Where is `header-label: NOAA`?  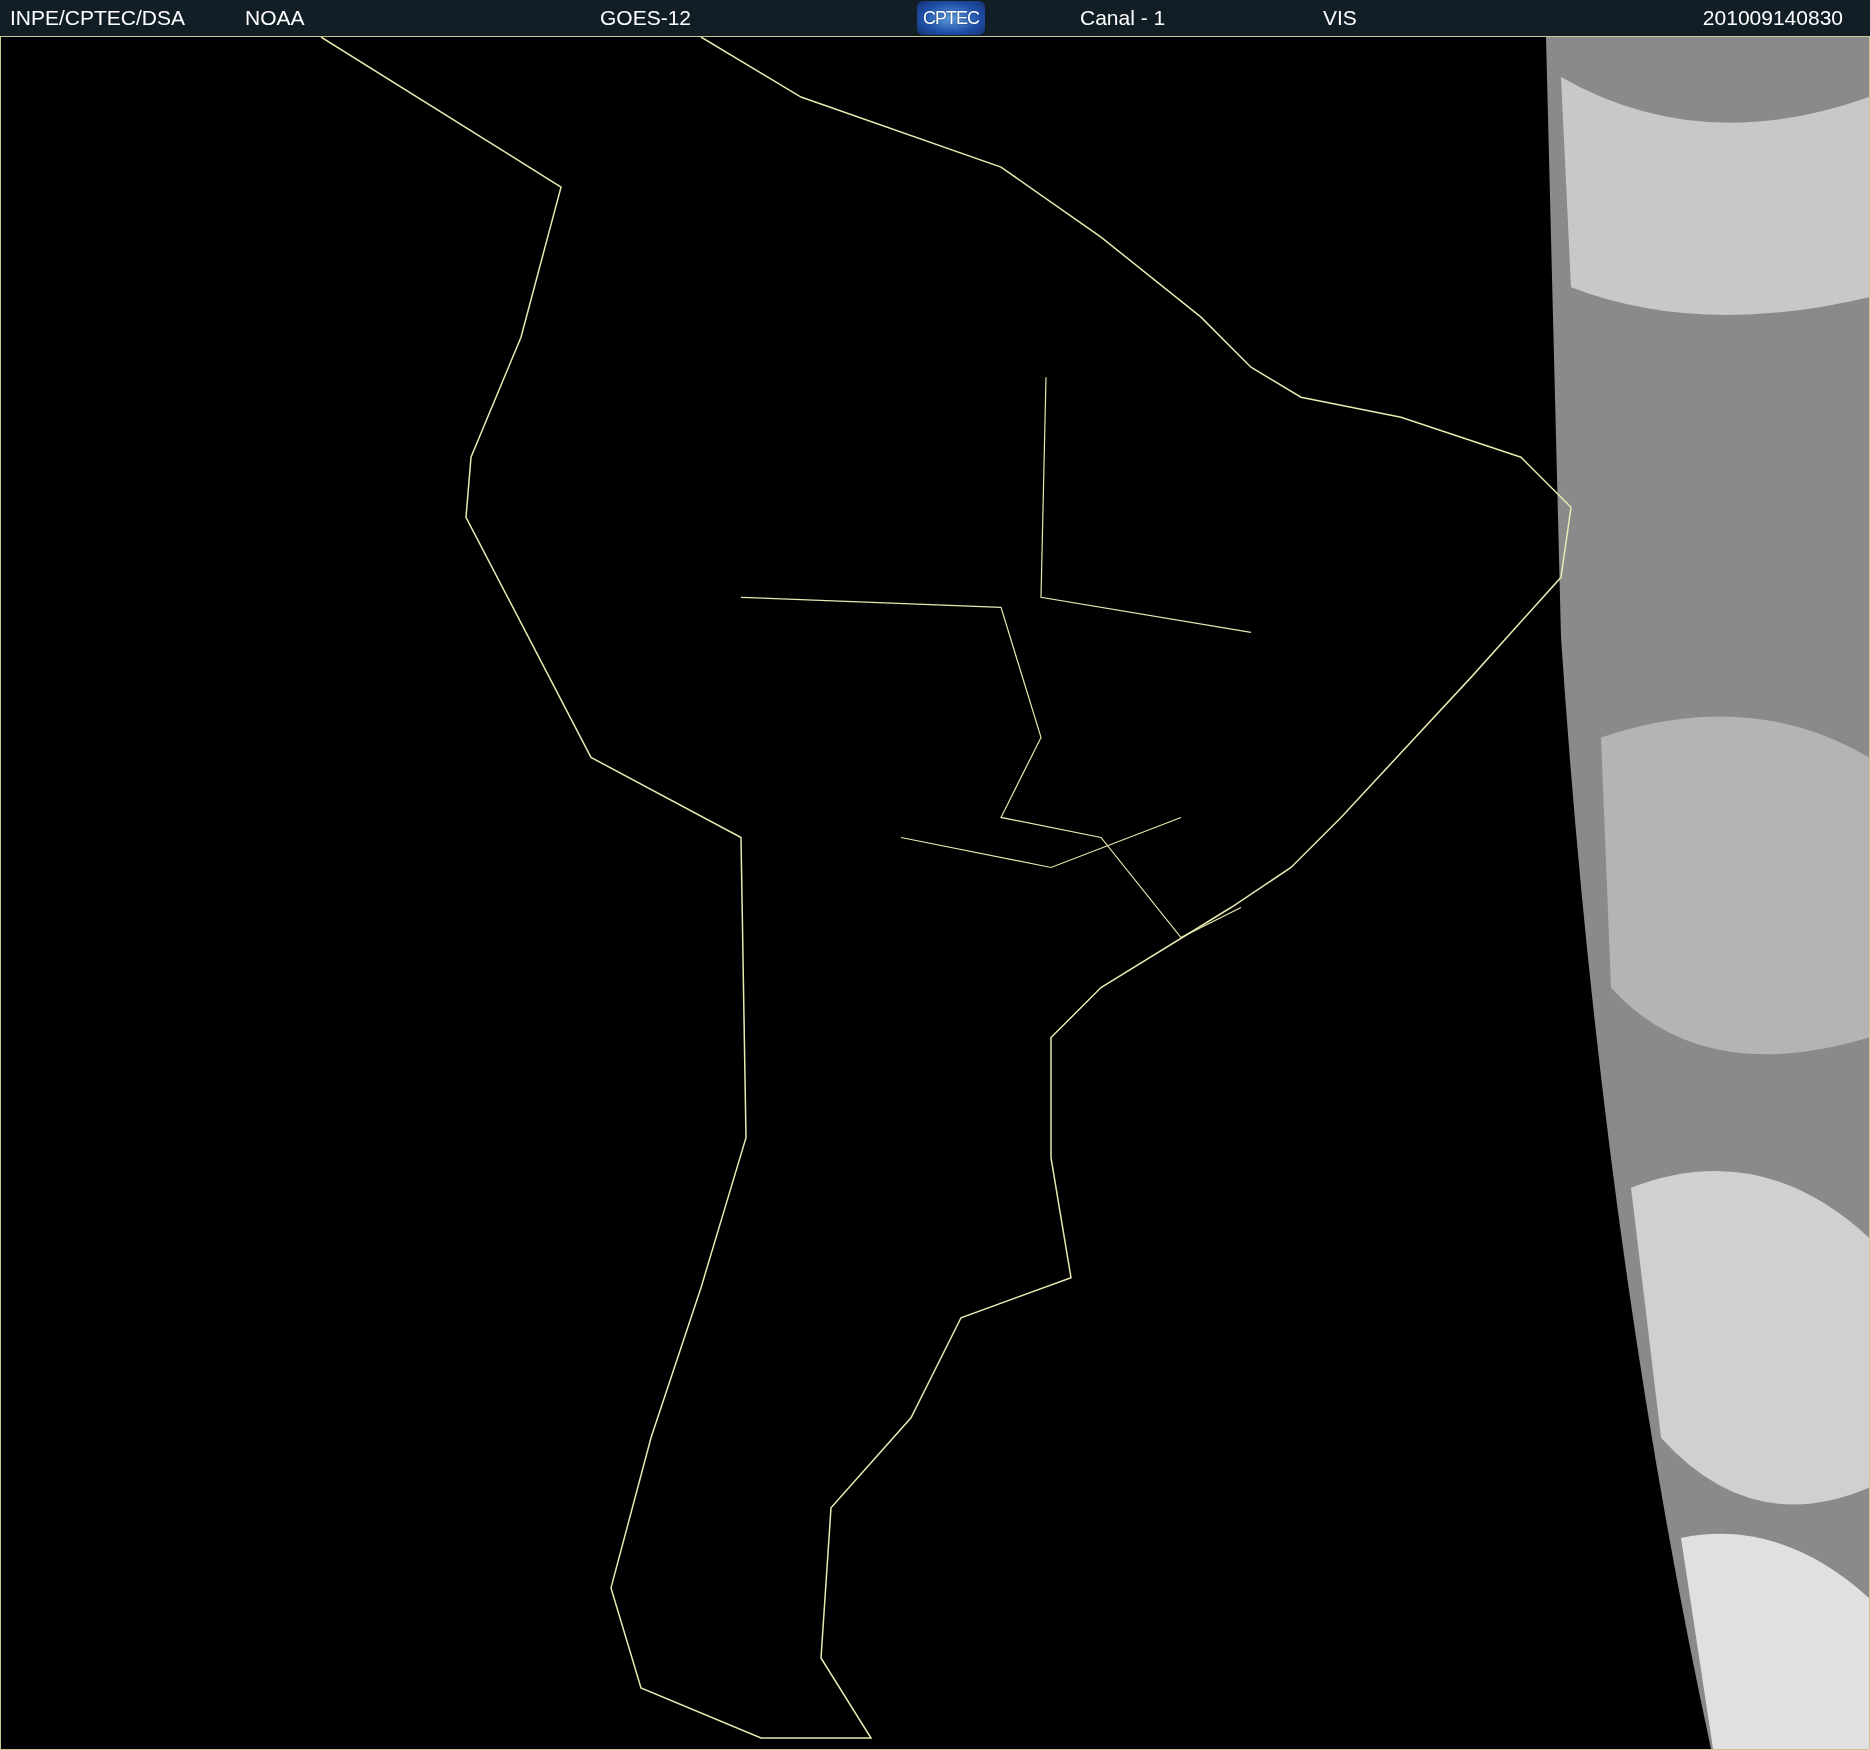 header-label: NOAA is located at coordinates (275, 18).